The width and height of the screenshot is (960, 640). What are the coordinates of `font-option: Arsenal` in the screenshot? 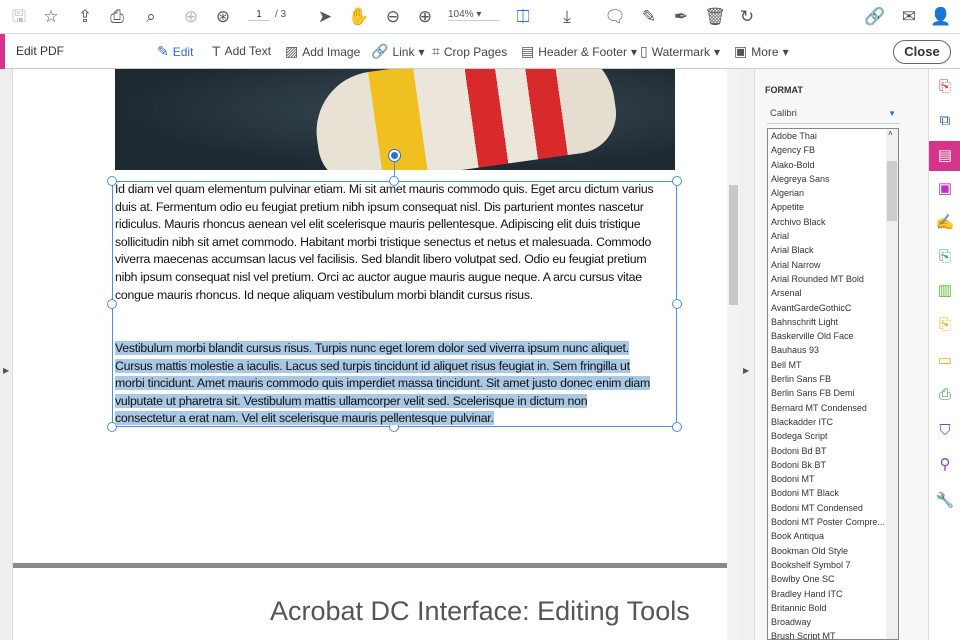 It's located at (833, 293).